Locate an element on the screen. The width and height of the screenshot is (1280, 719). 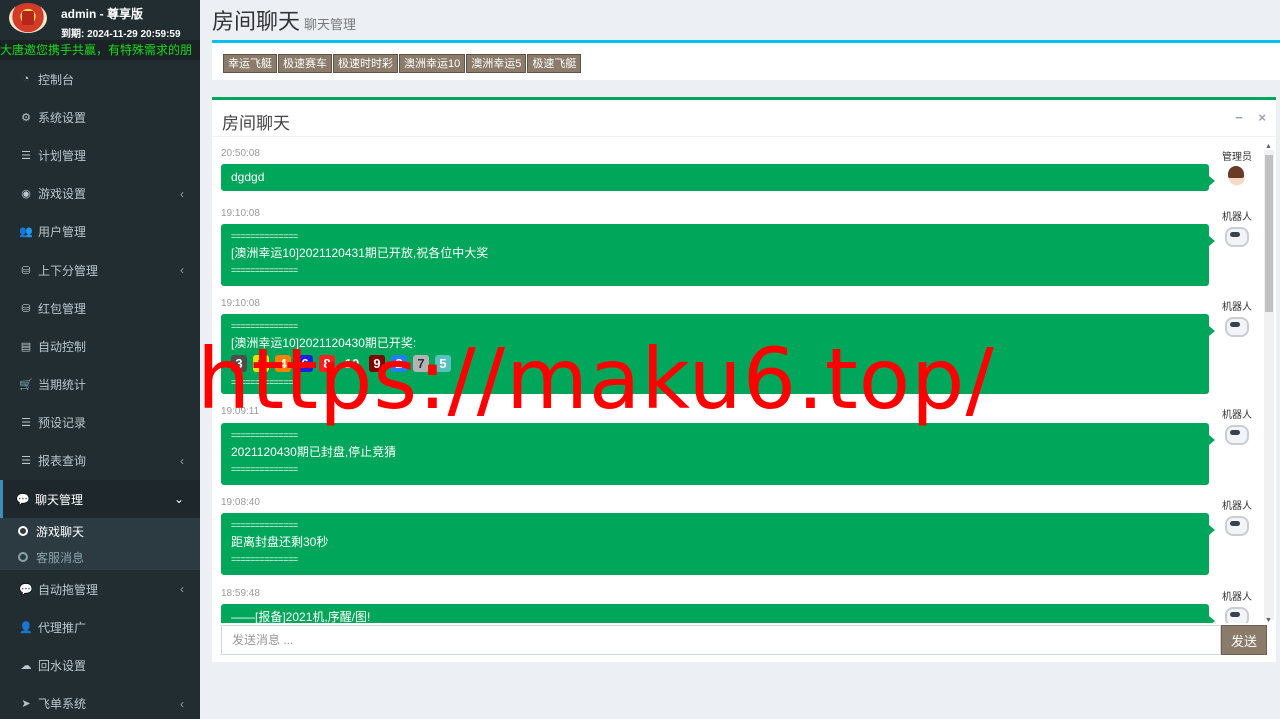
sidebar-item-label: 游戏设置 is located at coordinates (62, 194).